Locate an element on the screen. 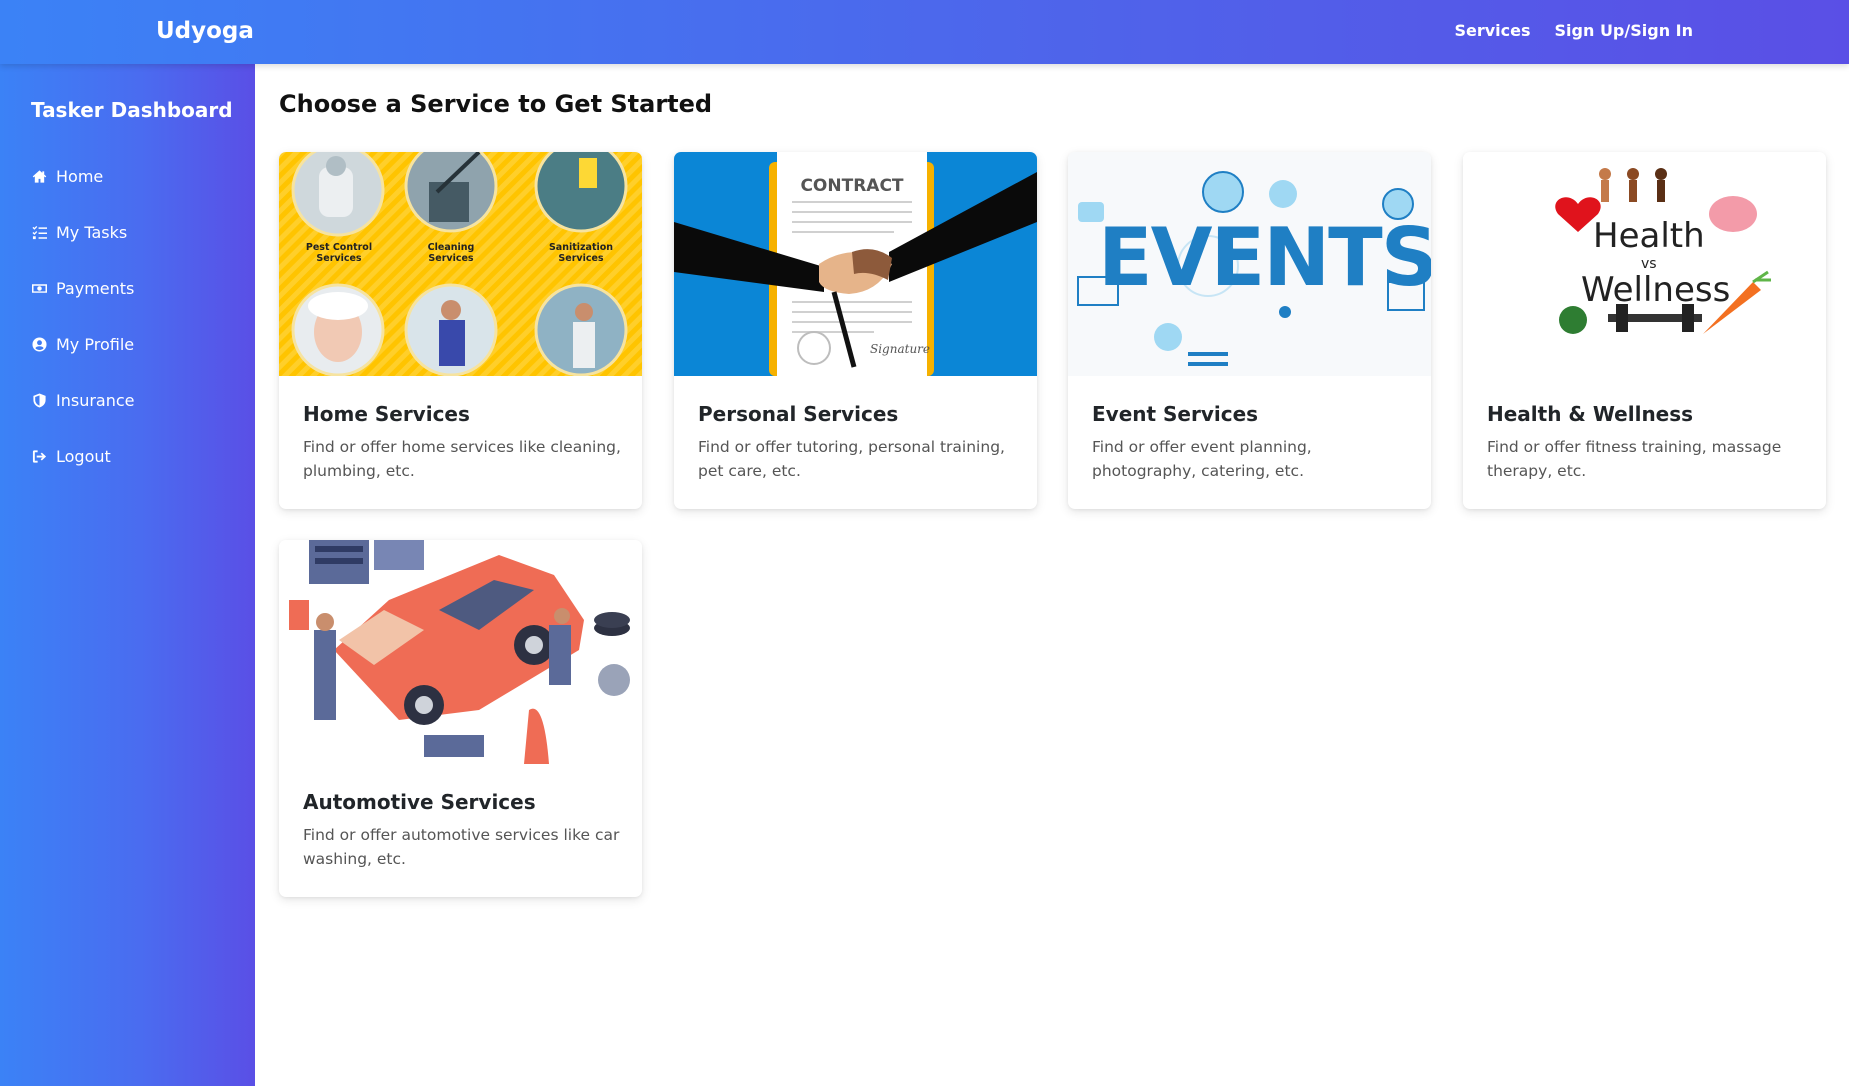 This screenshot has width=1849, height=1086. top-nav: Services Sign Up/Sign In is located at coordinates (1573, 30).